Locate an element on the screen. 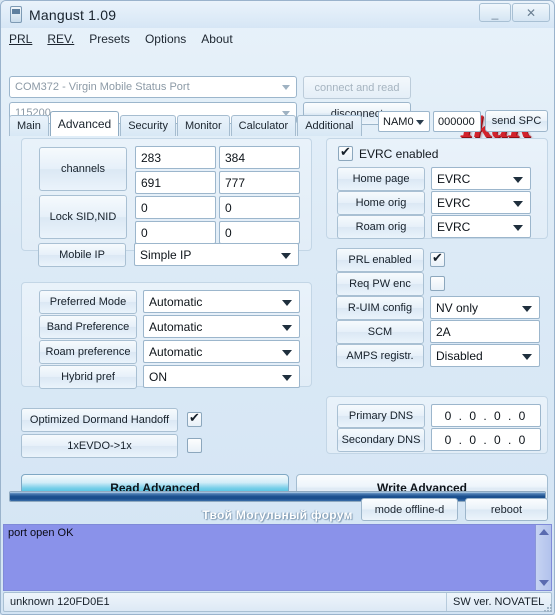  mobile-ip-label: Mobile IP is located at coordinates (82, 255).